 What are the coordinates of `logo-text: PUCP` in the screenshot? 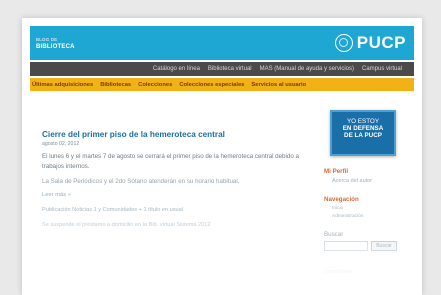 It's located at (381, 42).